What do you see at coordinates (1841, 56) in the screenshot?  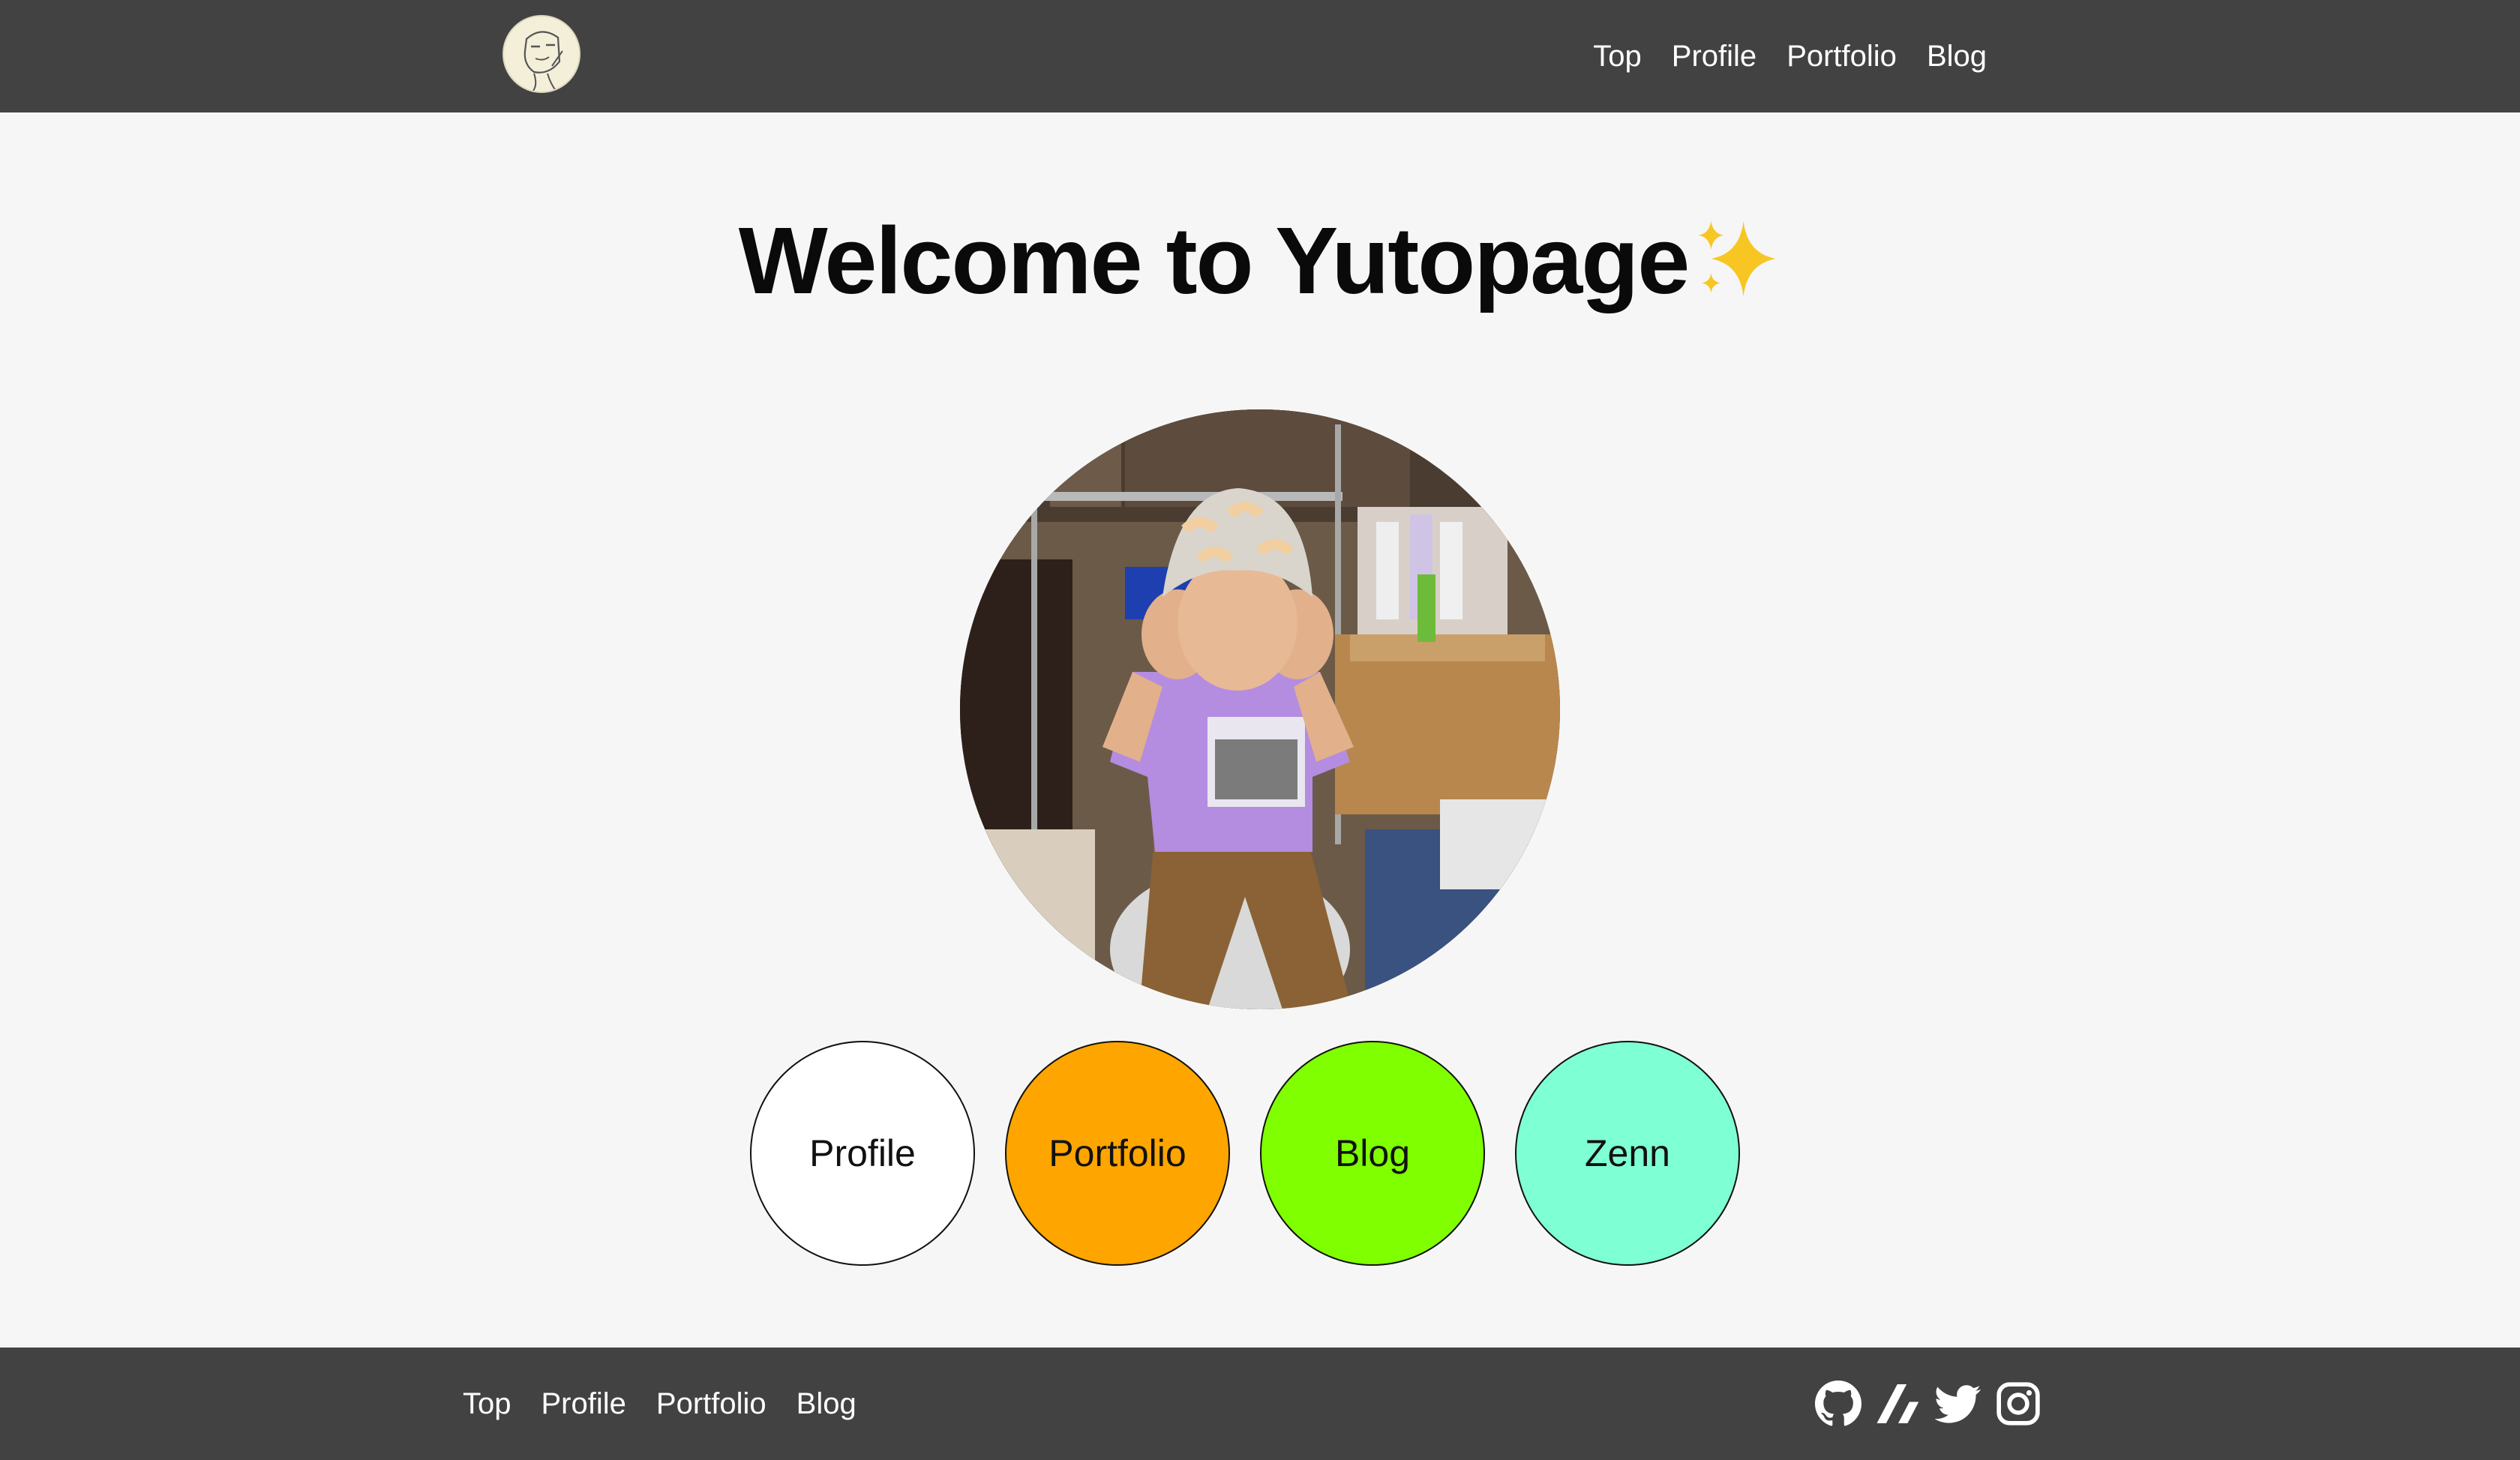 I see `header-nav-portfolio: Portfolio` at bounding box center [1841, 56].